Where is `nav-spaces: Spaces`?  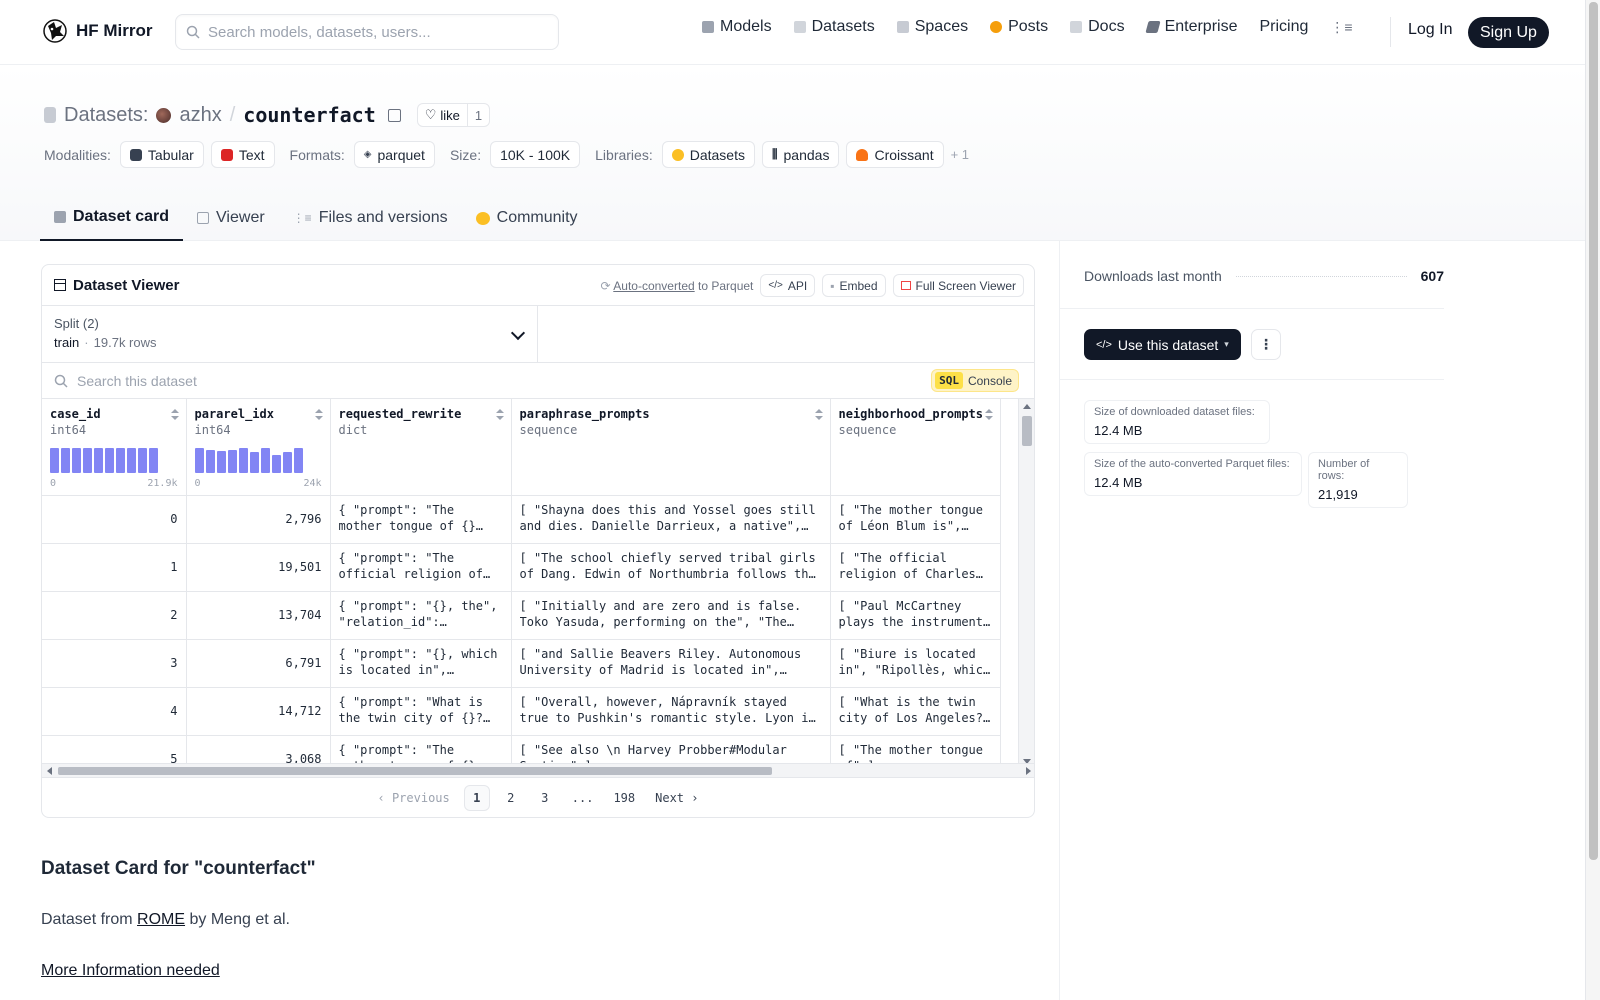 nav-spaces: Spaces is located at coordinates (932, 27).